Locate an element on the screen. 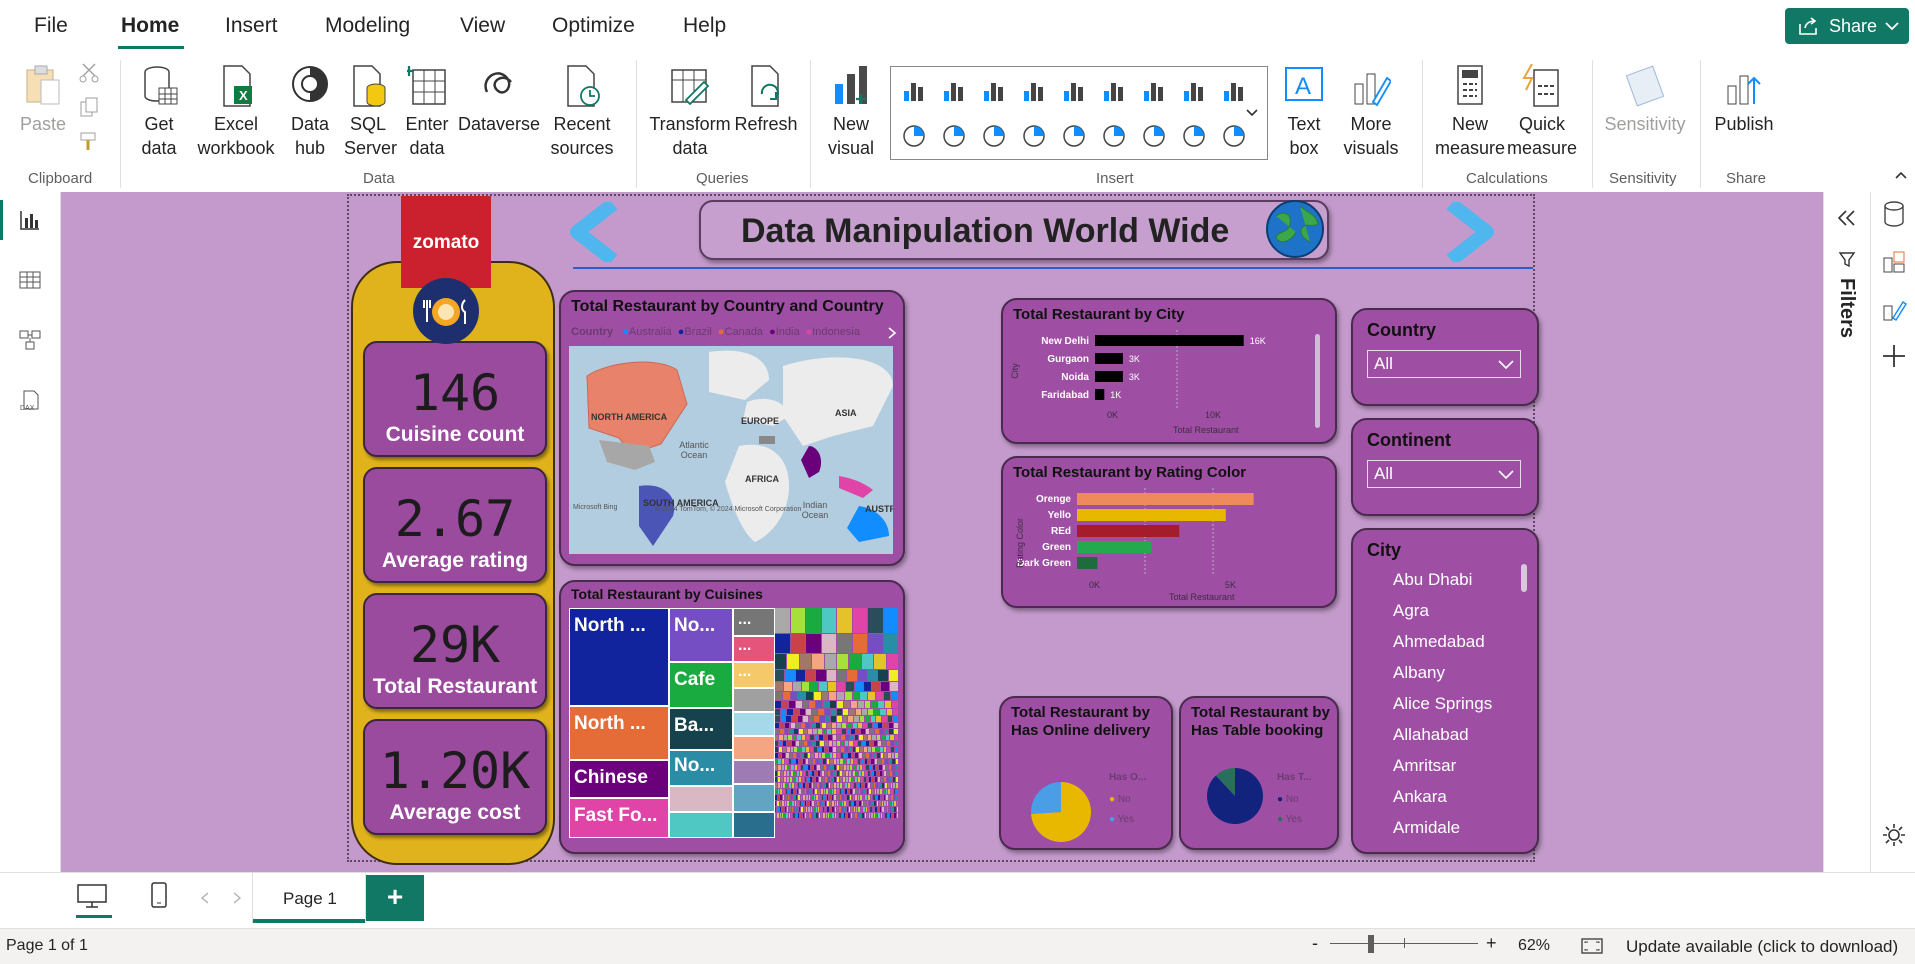 The image size is (1915, 964). city-slicer-item: Abu Dhabi is located at coordinates (1432, 580).